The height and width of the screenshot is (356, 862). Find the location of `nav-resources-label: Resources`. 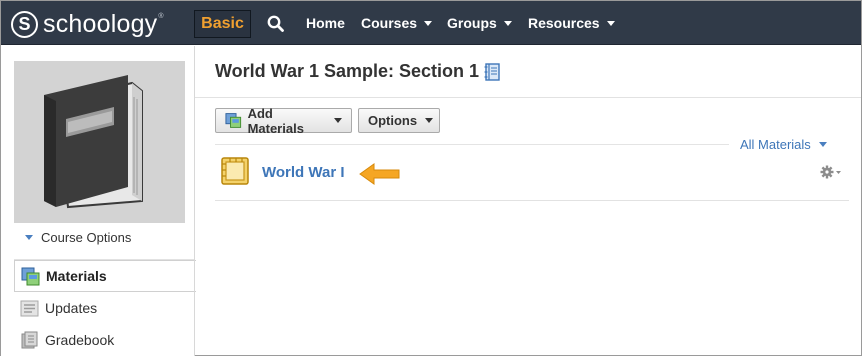

nav-resources-label: Resources is located at coordinates (564, 23).